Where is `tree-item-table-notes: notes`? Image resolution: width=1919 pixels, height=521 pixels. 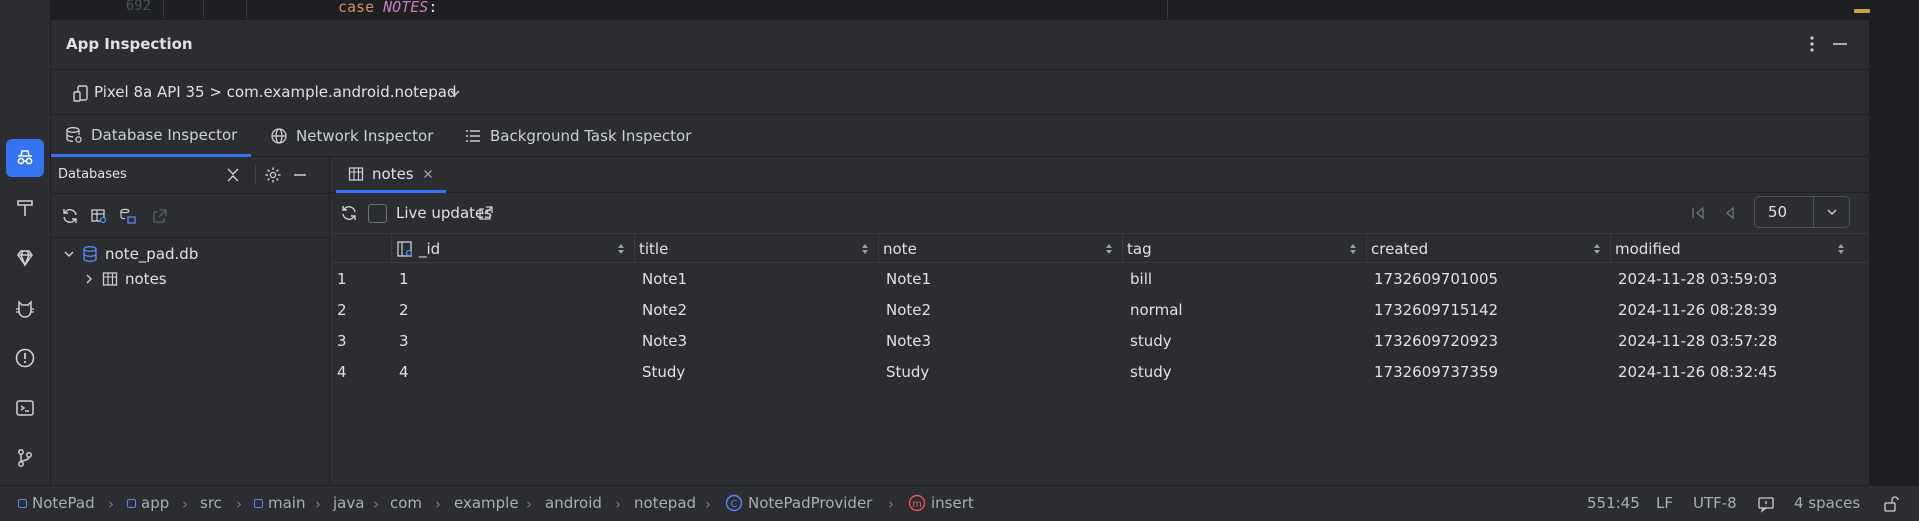
tree-item-table-notes: notes is located at coordinates (125, 279).